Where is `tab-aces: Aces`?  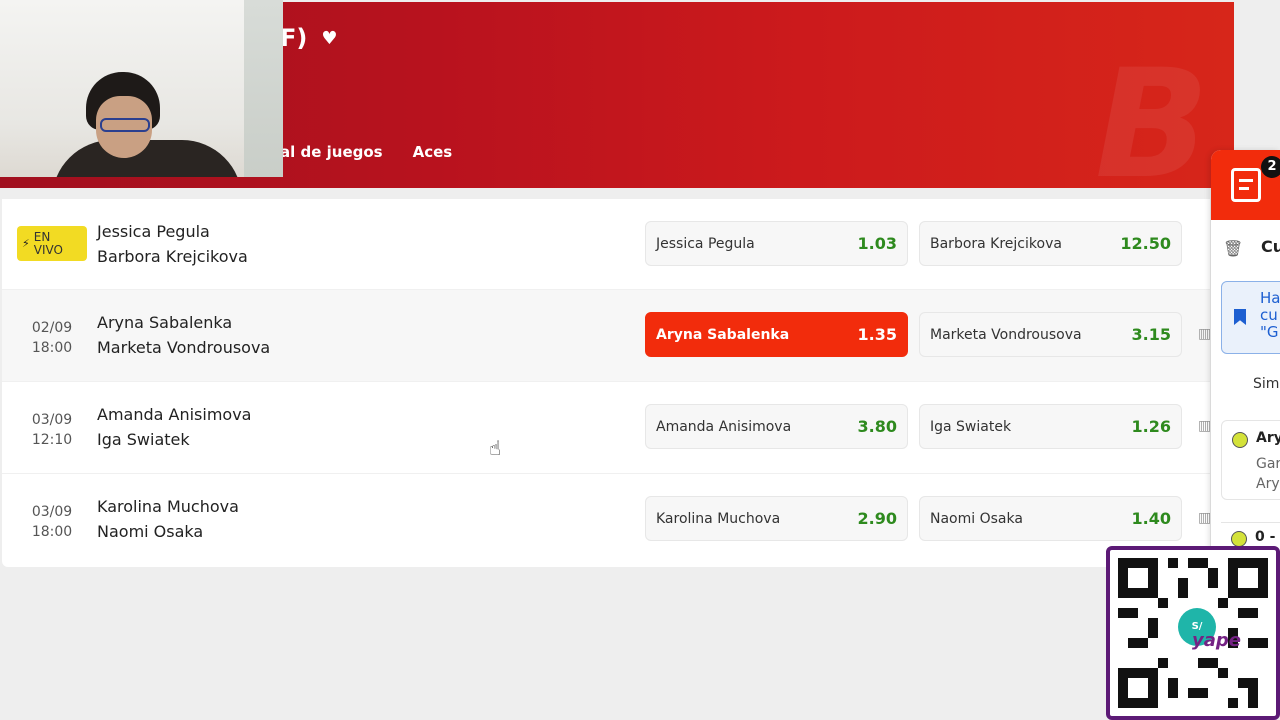
tab-aces: Aces is located at coordinates (433, 152).